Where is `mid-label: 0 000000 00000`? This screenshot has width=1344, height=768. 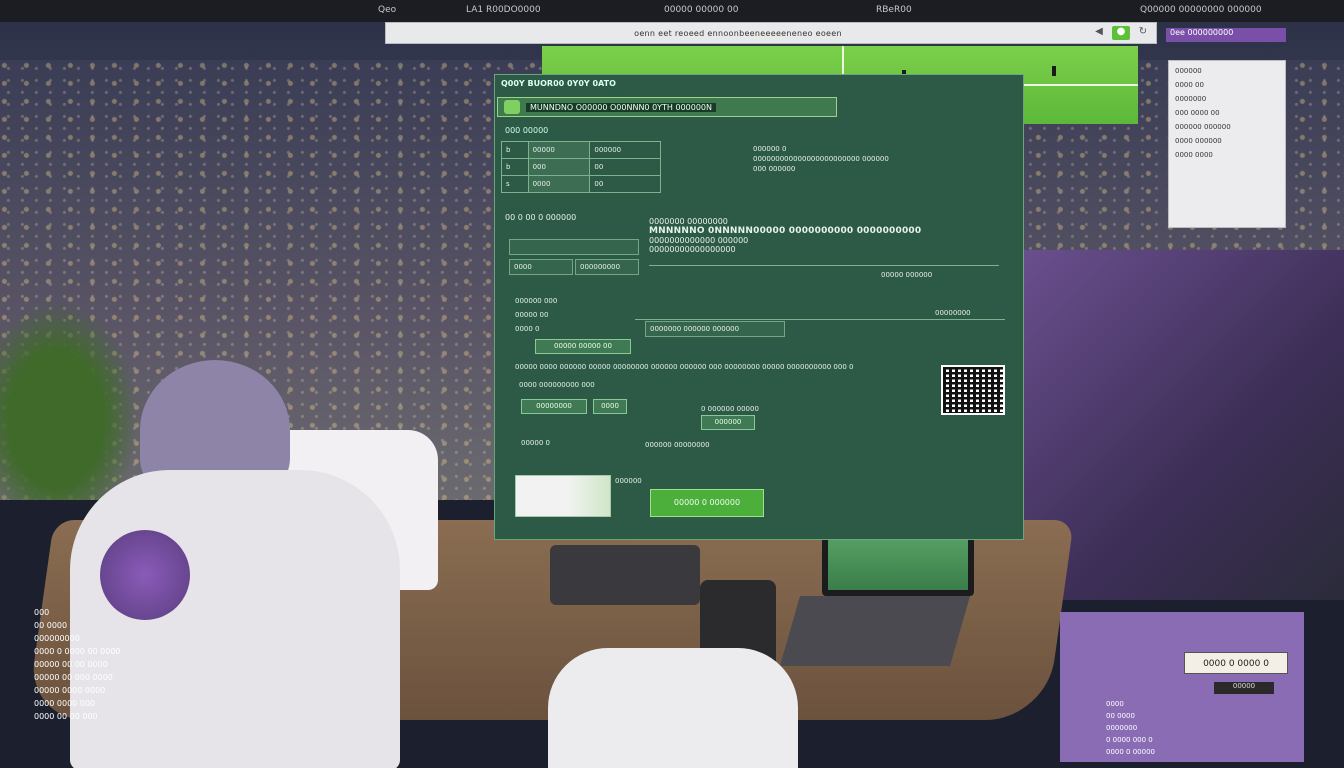
mid-label: 0 000000 00000 is located at coordinates (730, 409).